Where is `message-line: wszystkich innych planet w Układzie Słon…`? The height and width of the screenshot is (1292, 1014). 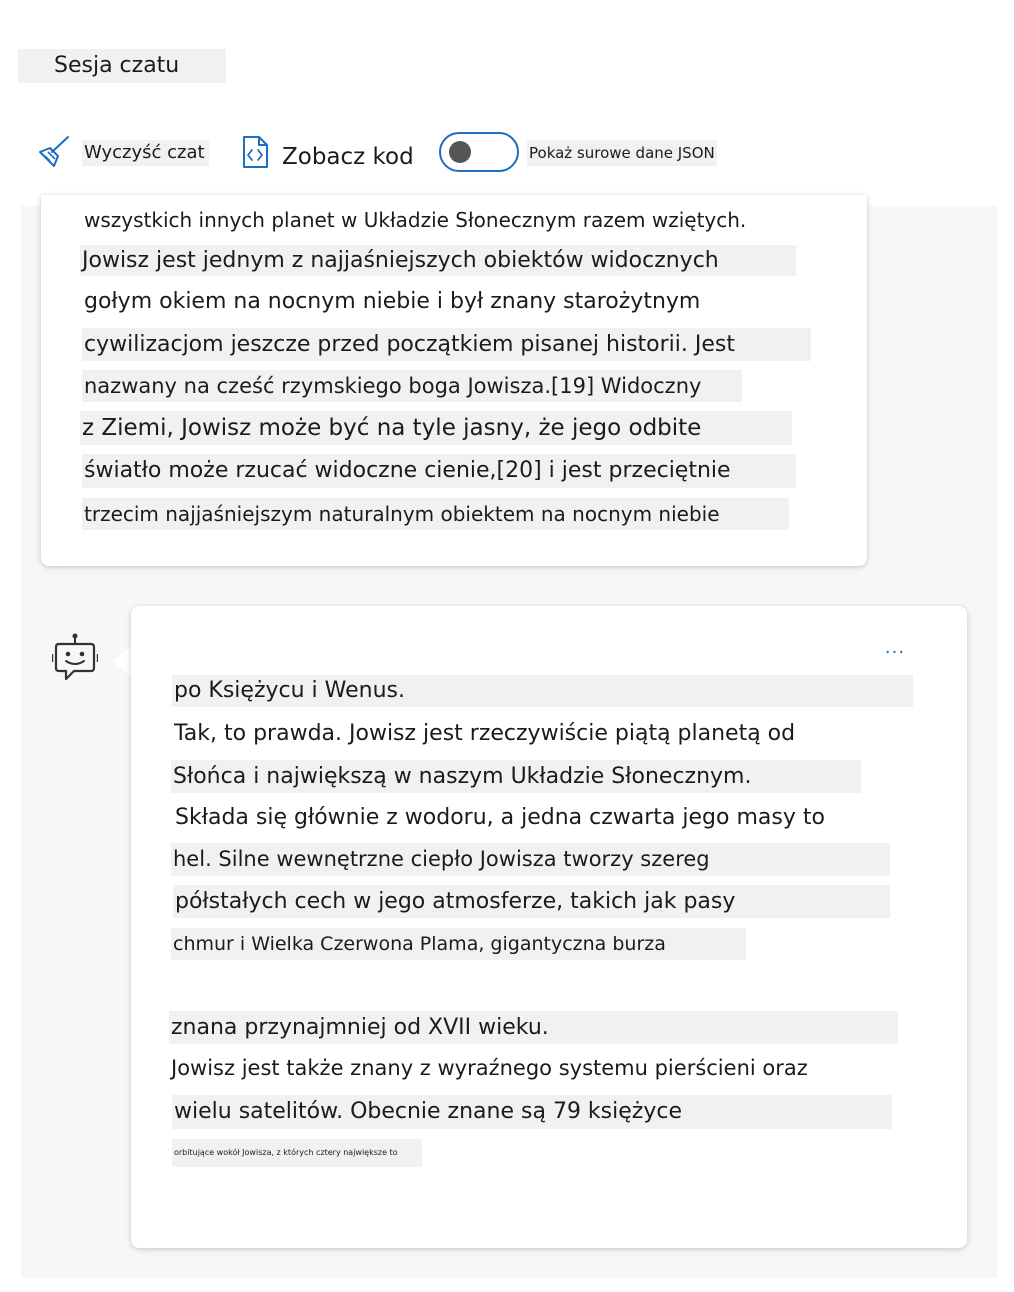 message-line: wszystkich innych planet w Układzie Słon… is located at coordinates (415, 220).